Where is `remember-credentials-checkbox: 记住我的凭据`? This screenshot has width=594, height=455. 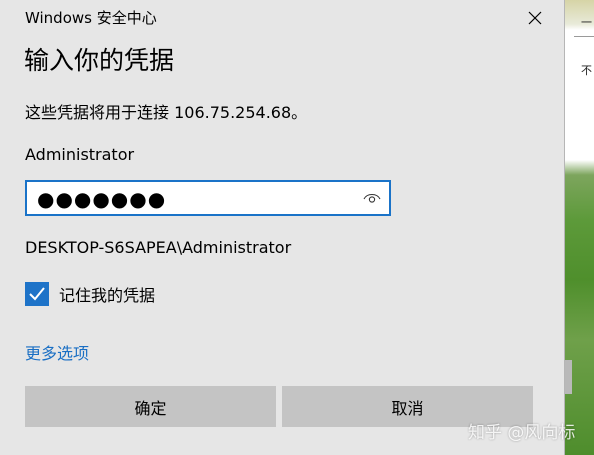
remember-credentials-checkbox: 记住我的凭据 is located at coordinates (90, 294).